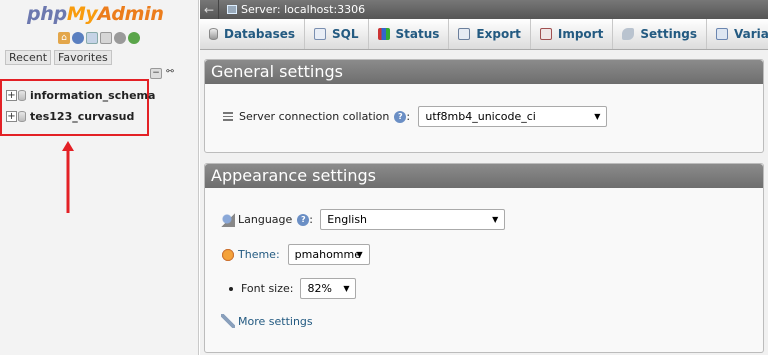 Image resolution: width=768 pixels, height=355 pixels. Describe the element at coordinates (660, 34) in the screenshot. I see `tab-settings: Settings` at that location.